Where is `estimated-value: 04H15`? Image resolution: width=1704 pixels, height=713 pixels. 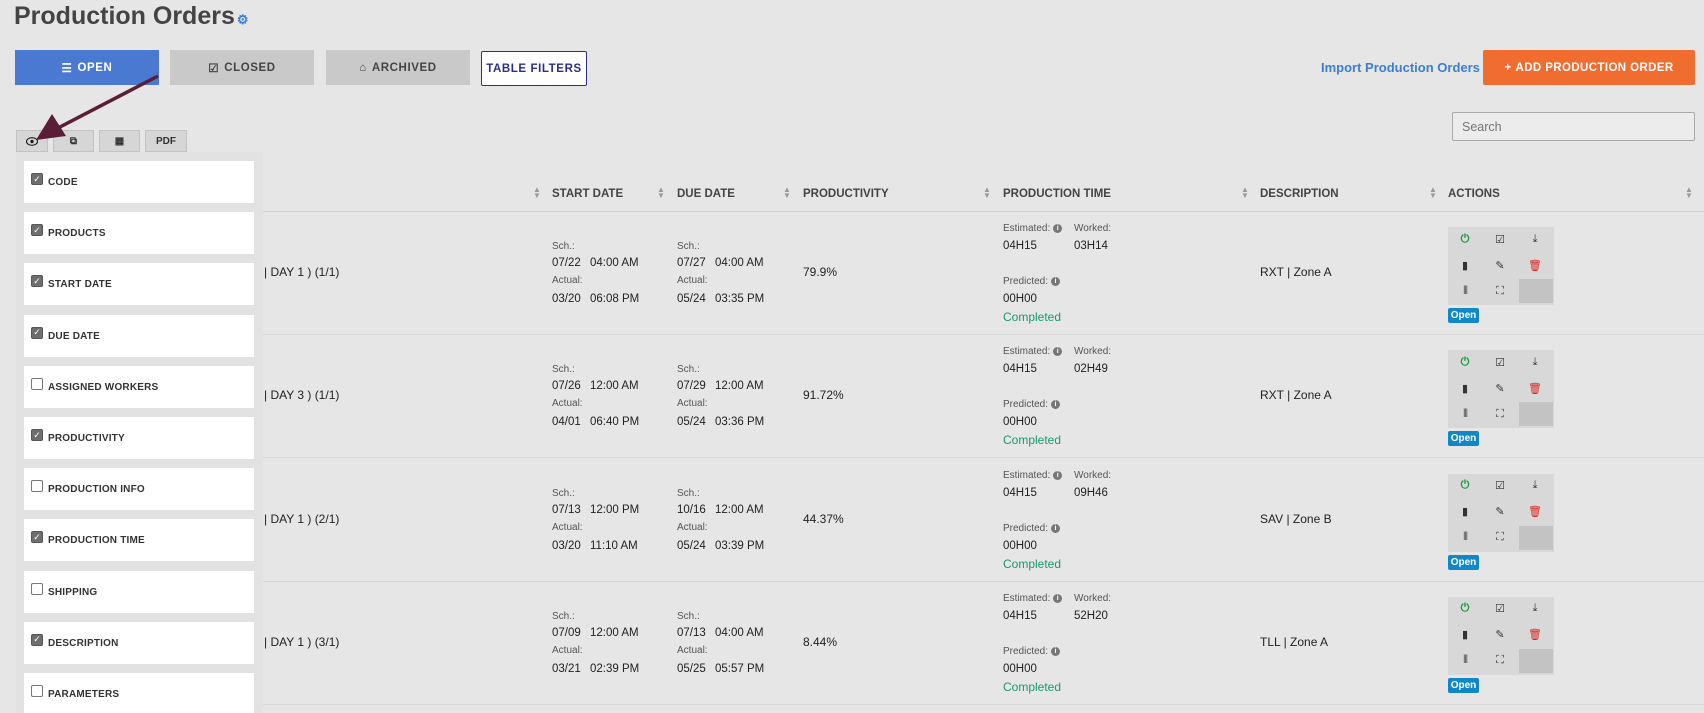
estimated-value: 04H15 is located at coordinates (1020, 246).